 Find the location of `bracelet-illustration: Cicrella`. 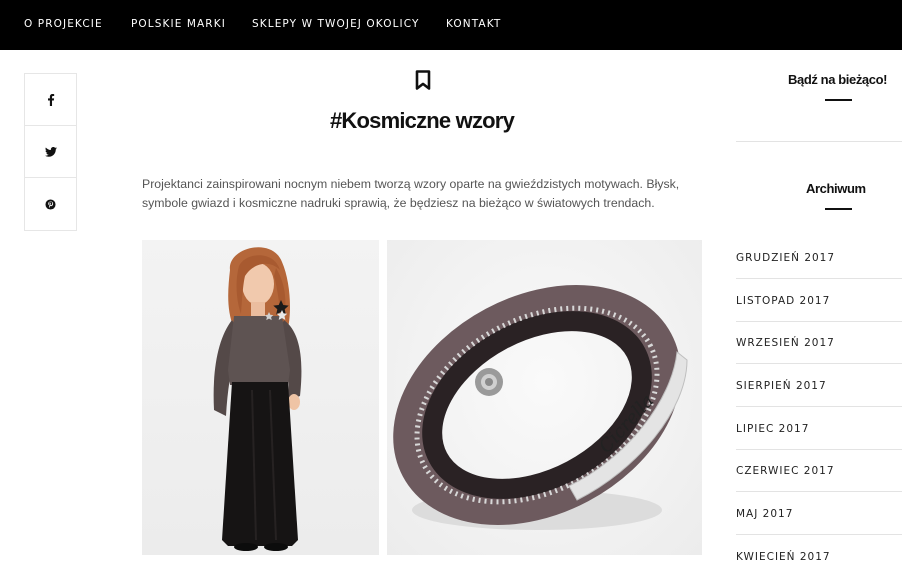

bracelet-illustration: Cicrella is located at coordinates (540, 407).